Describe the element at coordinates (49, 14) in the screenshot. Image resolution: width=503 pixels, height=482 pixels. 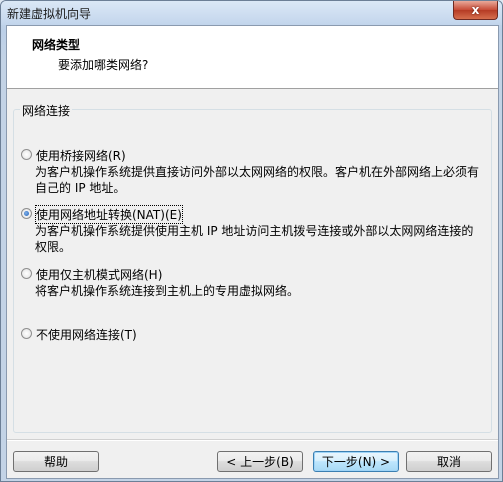
I see `window-title: 新建虚拟机向导` at that location.